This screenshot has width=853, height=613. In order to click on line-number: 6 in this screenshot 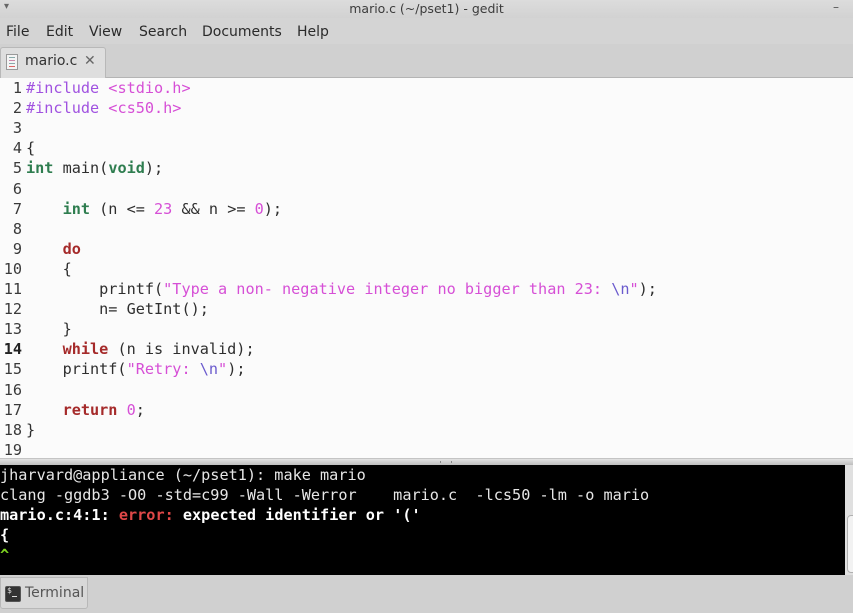, I will do `click(17, 188)`.